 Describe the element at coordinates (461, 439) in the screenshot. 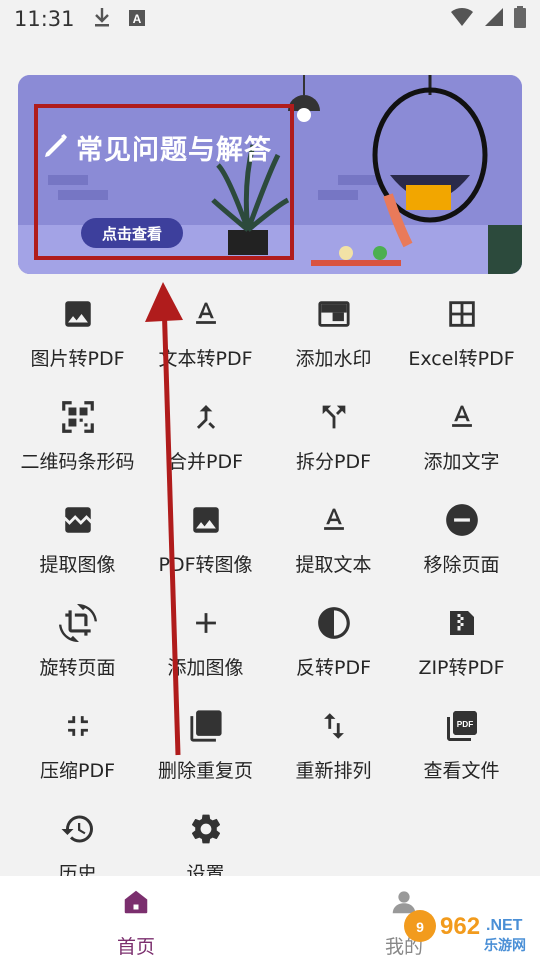

I see `tool-add-text: 添加文字` at that location.